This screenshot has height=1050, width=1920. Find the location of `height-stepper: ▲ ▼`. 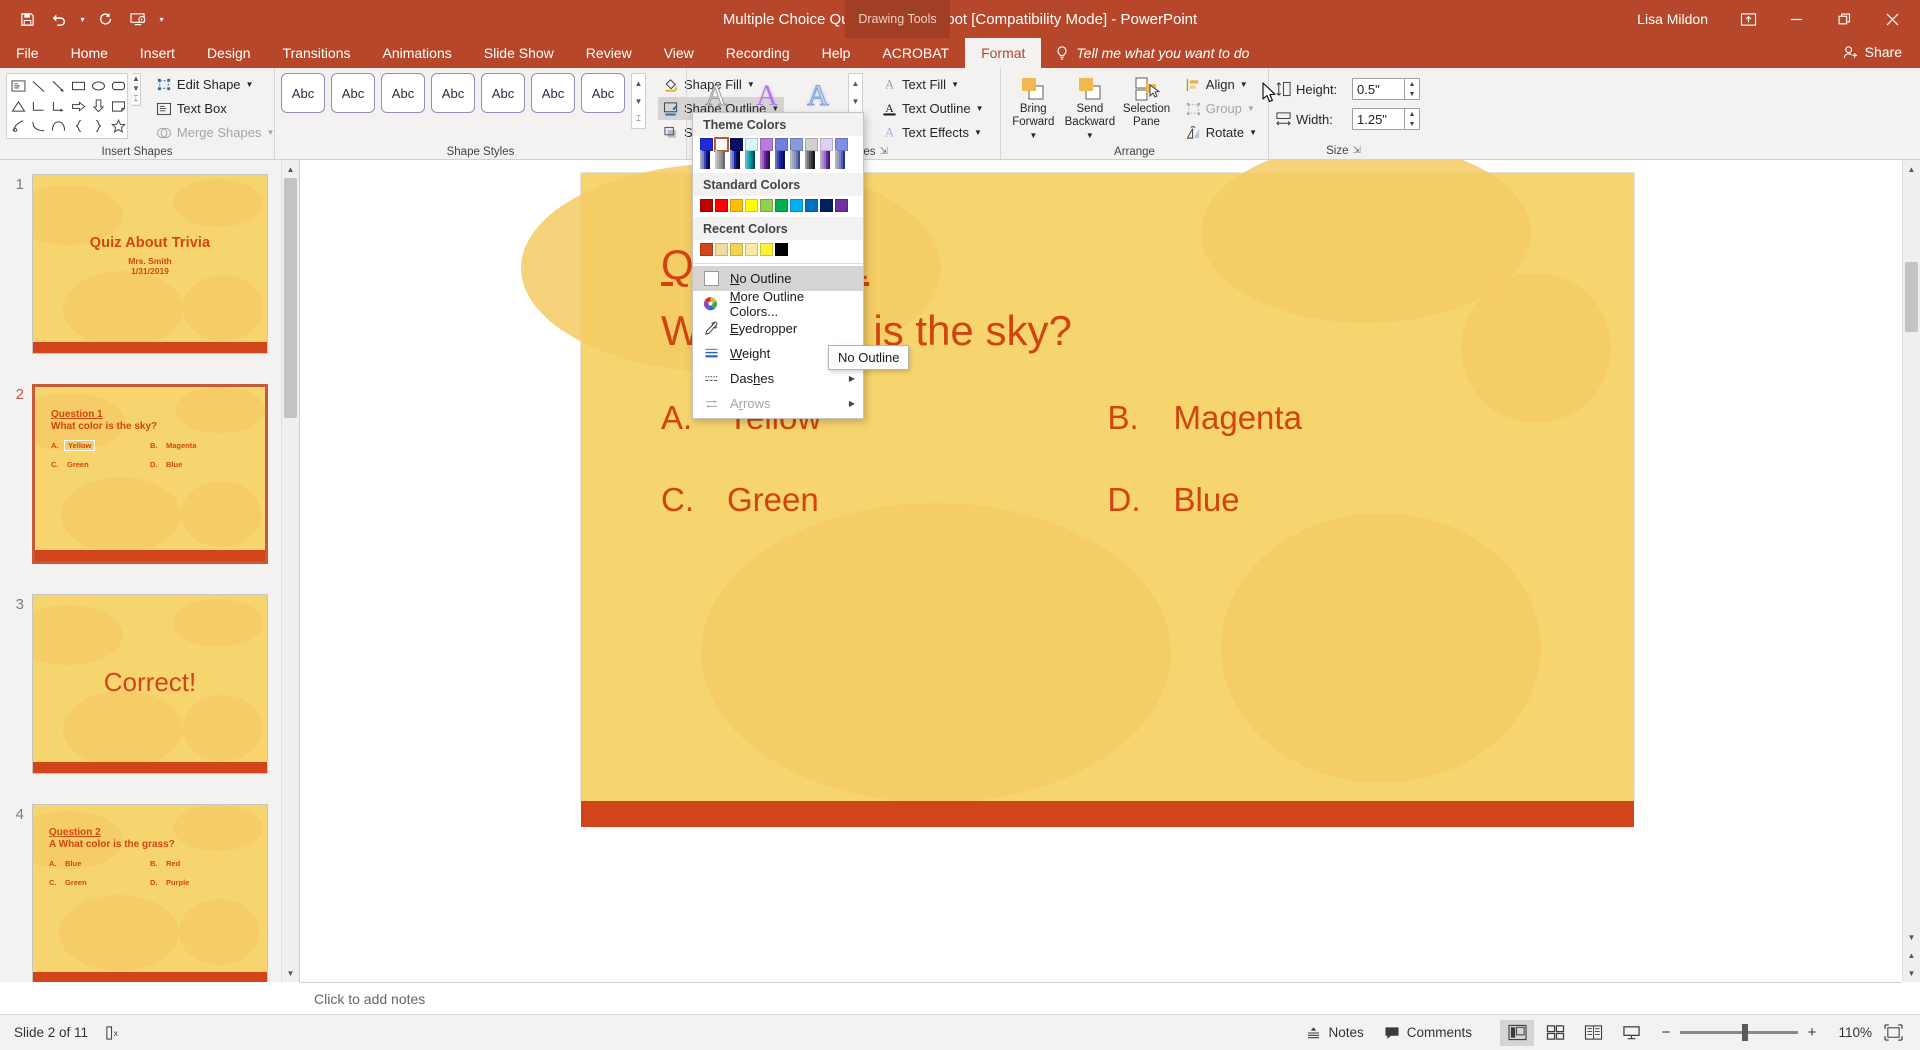

height-stepper: ▲ ▼ is located at coordinates (1386, 89).